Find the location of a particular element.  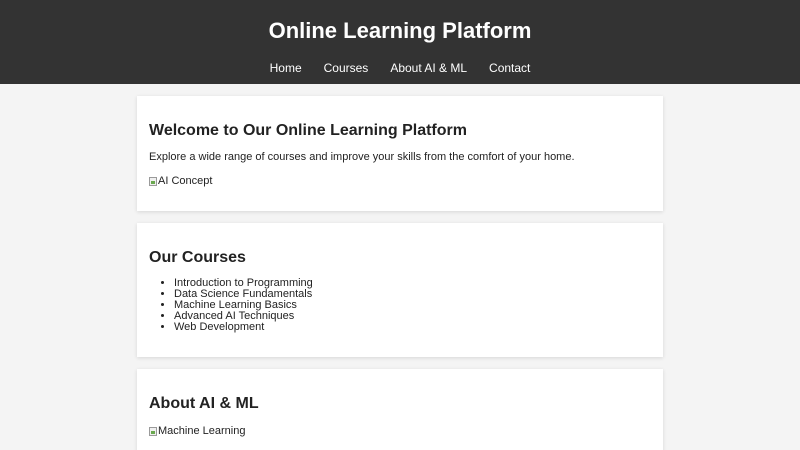

ai-concept-image: AI Concept is located at coordinates (180, 181).